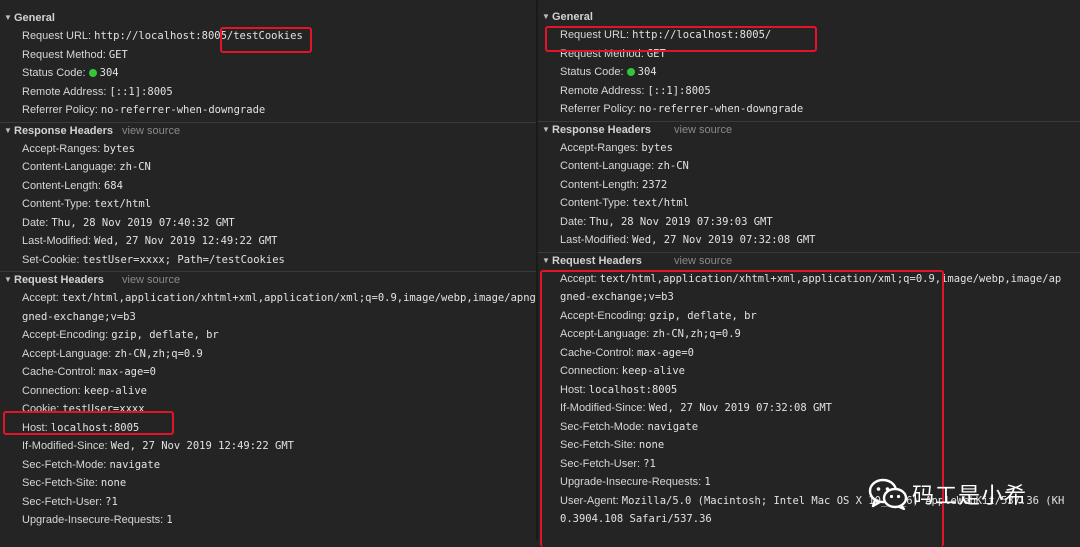 This screenshot has width=1080, height=547. What do you see at coordinates (947, 494) in the screenshot?
I see `watermark: 码工是小希` at bounding box center [947, 494].